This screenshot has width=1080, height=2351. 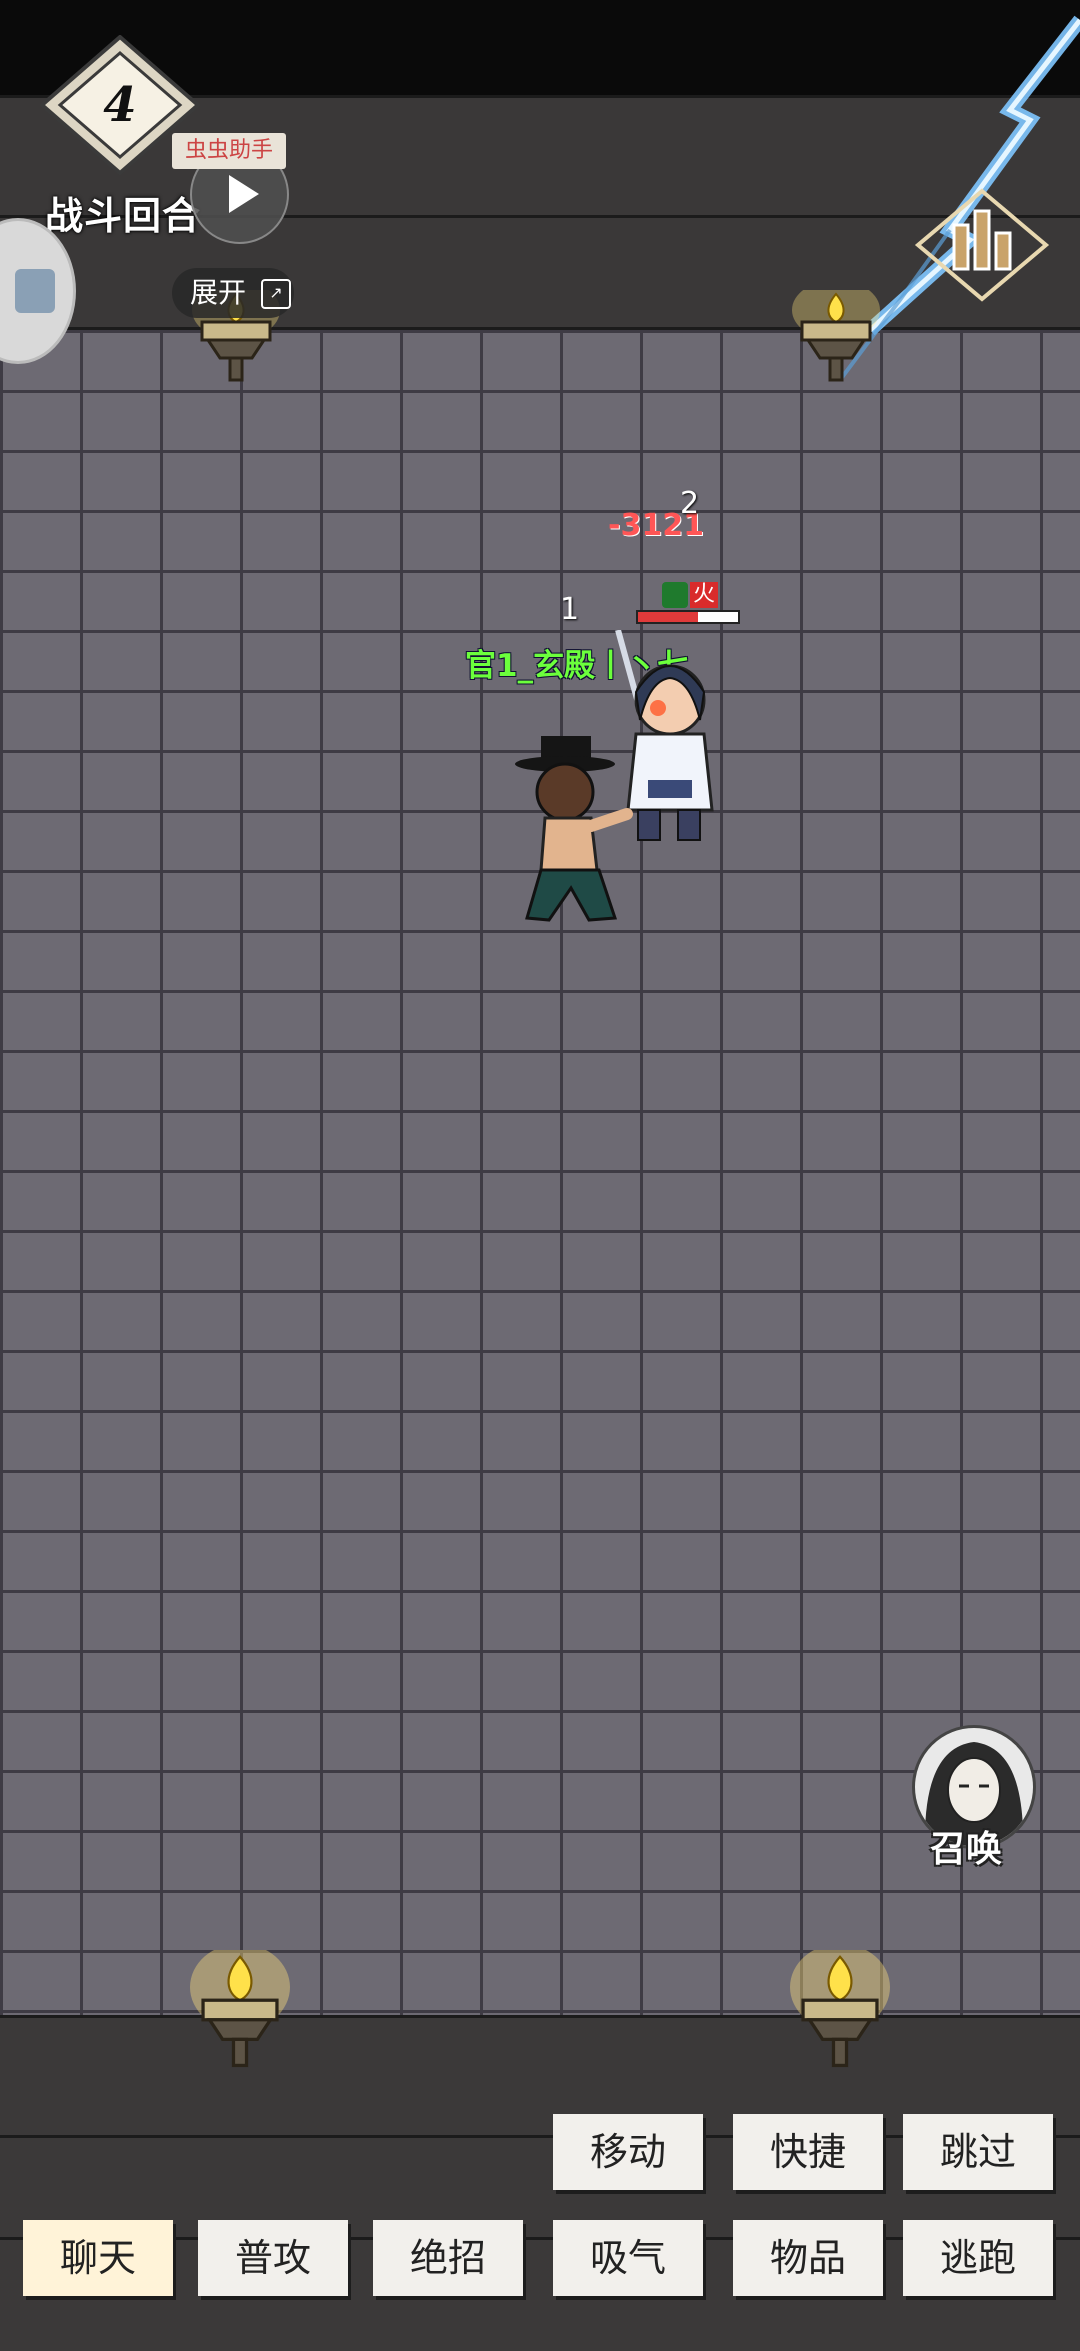 I want to click on normal-attack-button: 普攻, so click(x=273, y=2258).